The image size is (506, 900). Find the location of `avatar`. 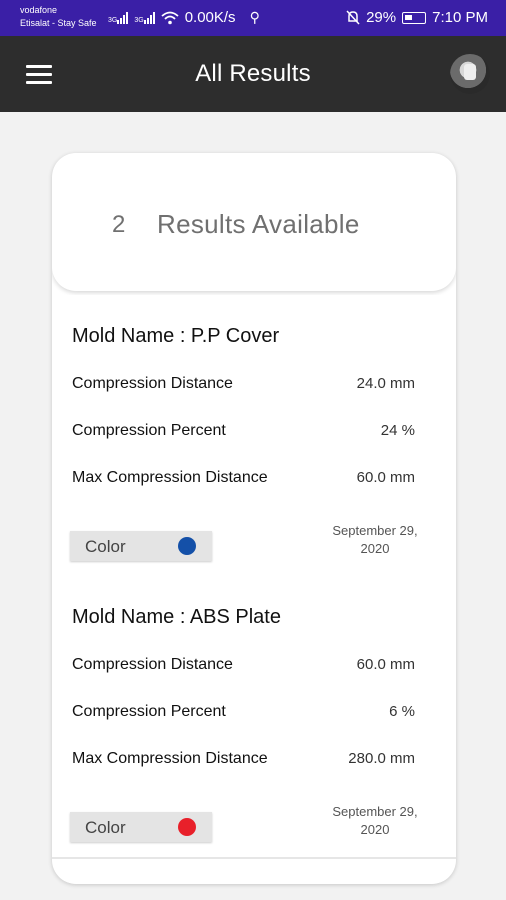

avatar is located at coordinates (470, 74).